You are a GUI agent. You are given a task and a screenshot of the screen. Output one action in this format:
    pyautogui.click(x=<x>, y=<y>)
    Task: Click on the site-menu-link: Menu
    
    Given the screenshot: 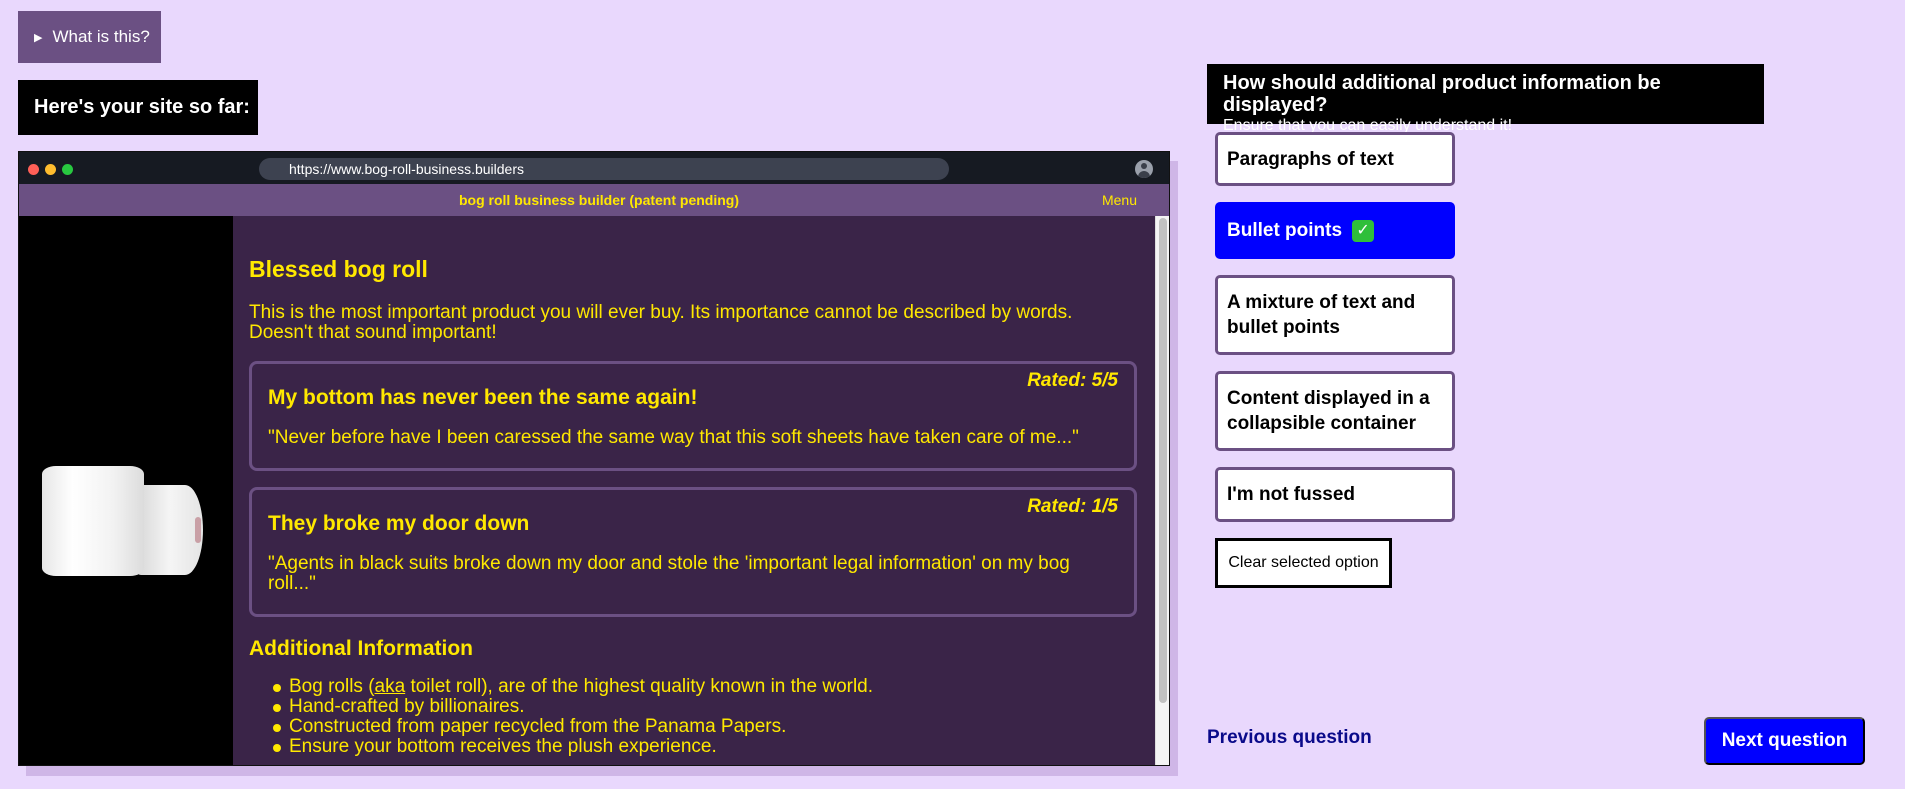 What is the action you would take?
    pyautogui.click(x=1119, y=200)
    